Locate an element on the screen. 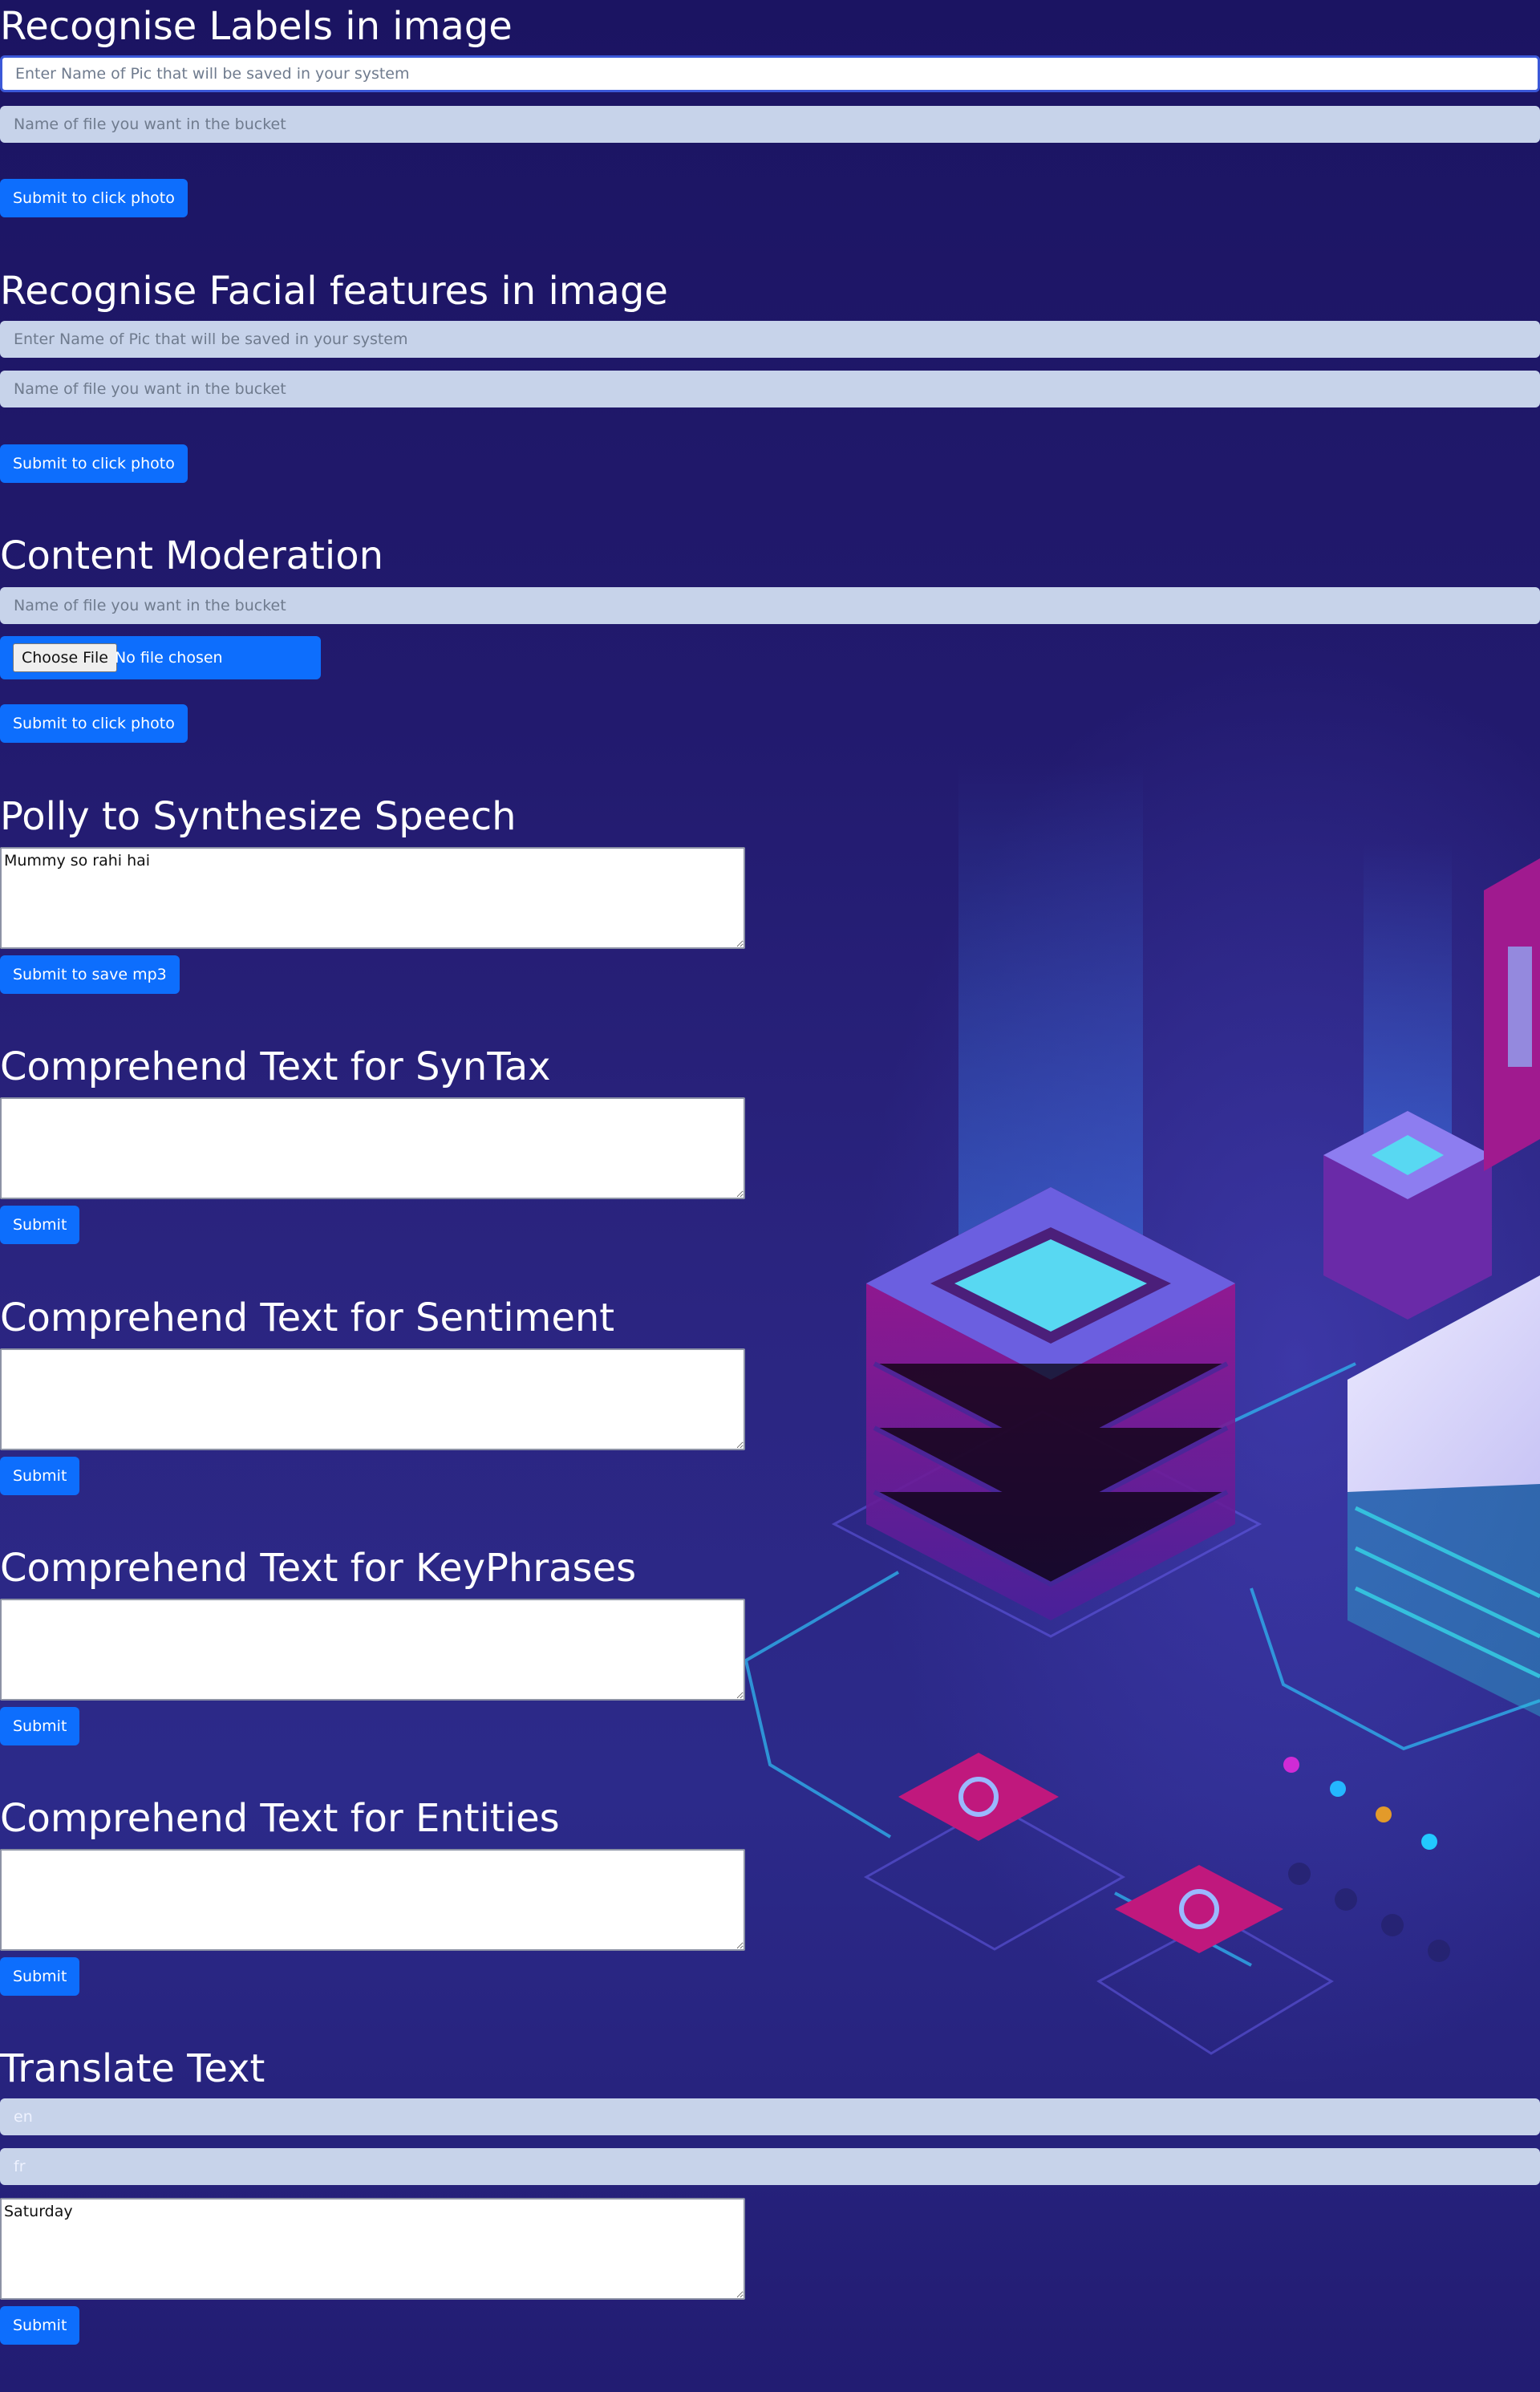  target-language-input is located at coordinates (770, 2166).